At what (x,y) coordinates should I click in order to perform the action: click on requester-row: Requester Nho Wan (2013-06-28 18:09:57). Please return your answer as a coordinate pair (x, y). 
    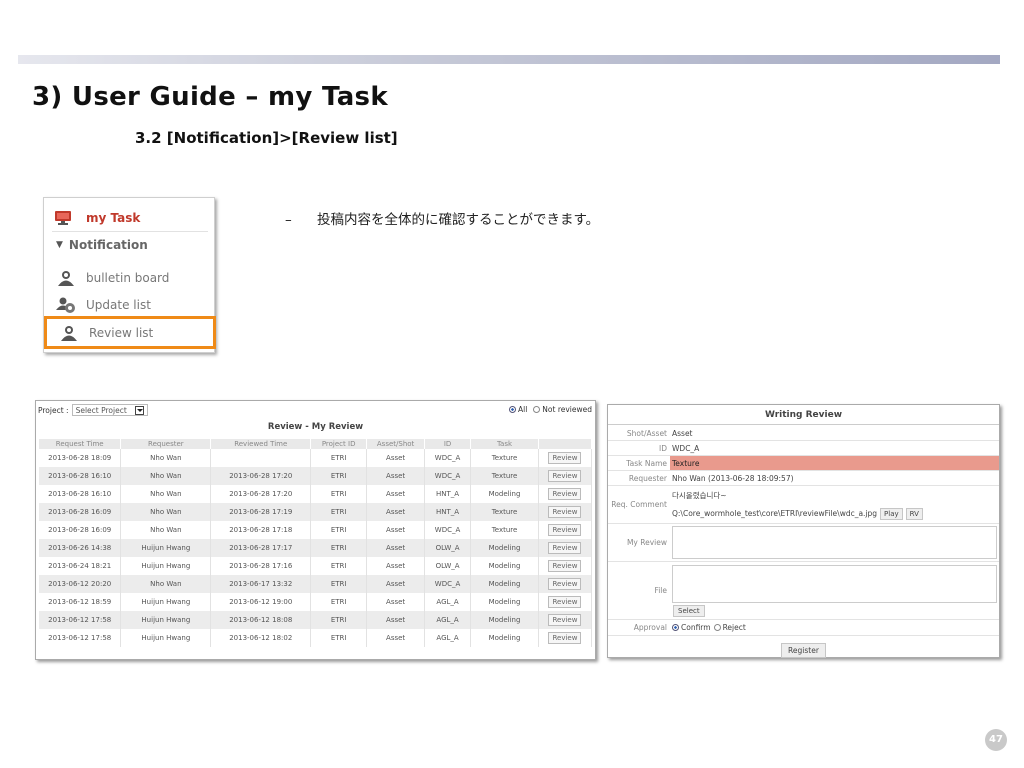
    Looking at the image, I should click on (803, 478).